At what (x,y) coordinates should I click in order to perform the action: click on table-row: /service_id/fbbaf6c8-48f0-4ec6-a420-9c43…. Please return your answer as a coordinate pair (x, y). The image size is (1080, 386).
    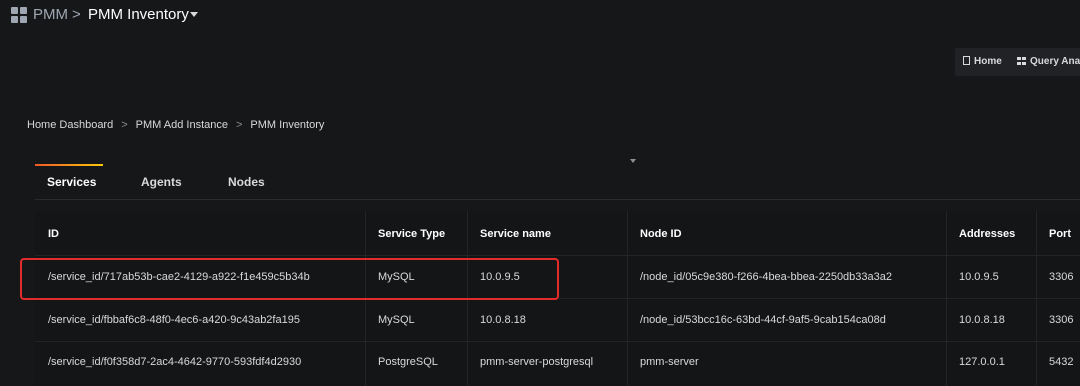
    Looking at the image, I should click on (557, 320).